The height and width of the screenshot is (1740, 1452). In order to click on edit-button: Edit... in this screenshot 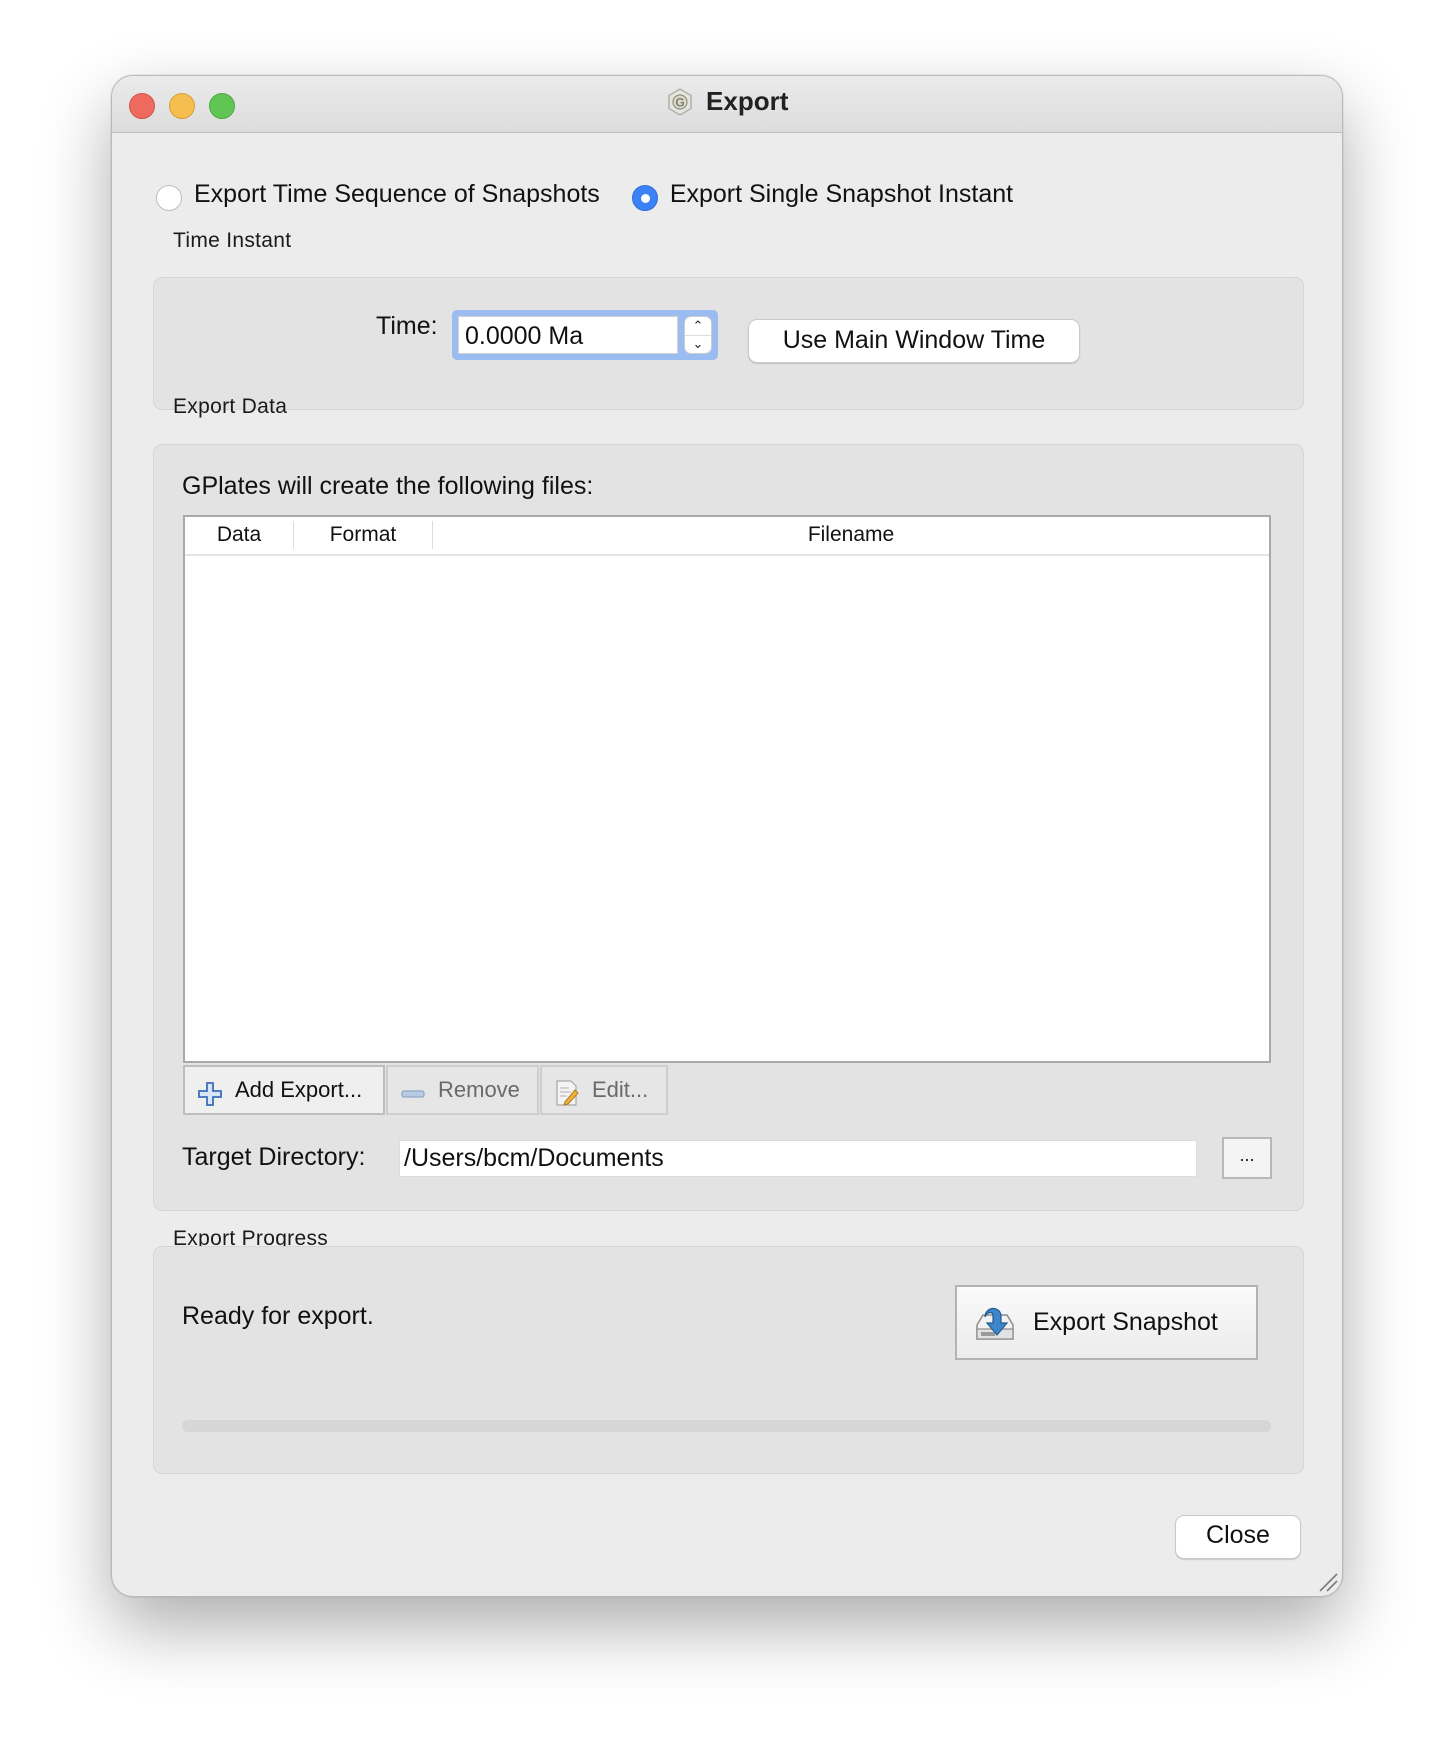, I will do `click(604, 1090)`.